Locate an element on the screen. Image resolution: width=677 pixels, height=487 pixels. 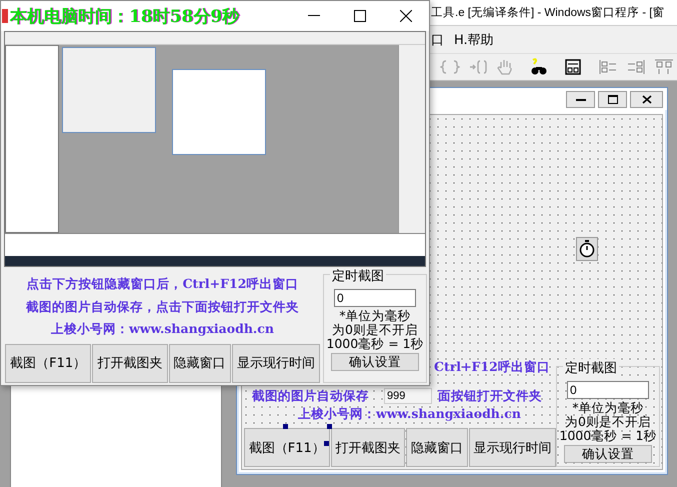
hand-icon is located at coordinates (505, 67).